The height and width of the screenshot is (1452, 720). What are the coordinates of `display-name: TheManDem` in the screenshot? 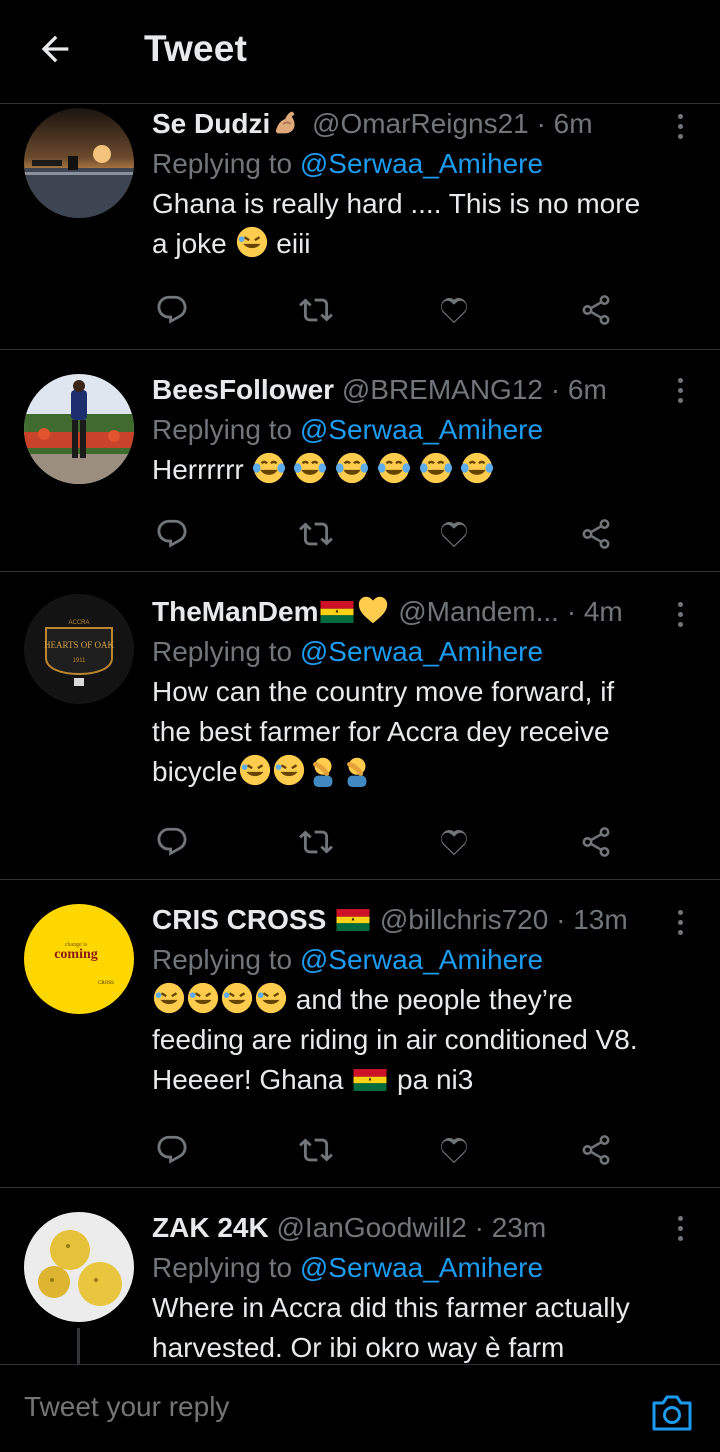 It's located at (235, 611).